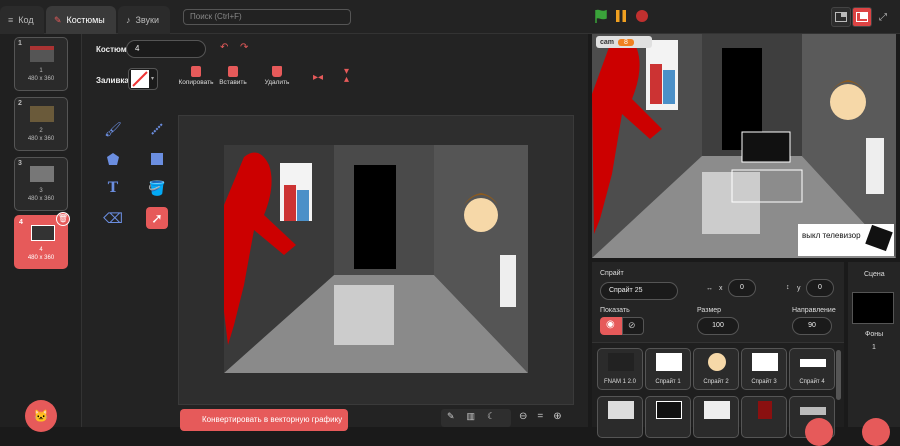  What do you see at coordinates (318, 77) in the screenshot?
I see `flip-horizontal-icon: ▸◂` at bounding box center [318, 77].